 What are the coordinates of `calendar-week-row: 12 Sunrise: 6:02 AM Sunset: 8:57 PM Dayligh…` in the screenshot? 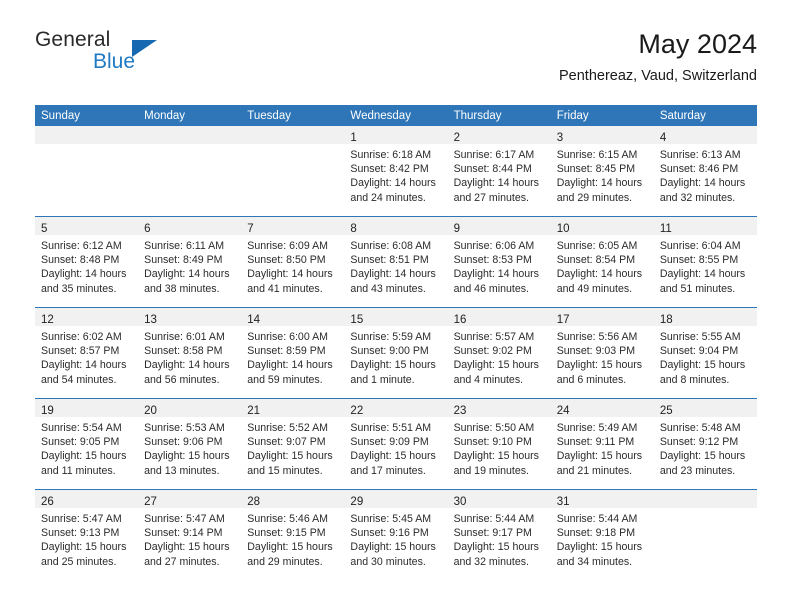 It's located at (396, 352).